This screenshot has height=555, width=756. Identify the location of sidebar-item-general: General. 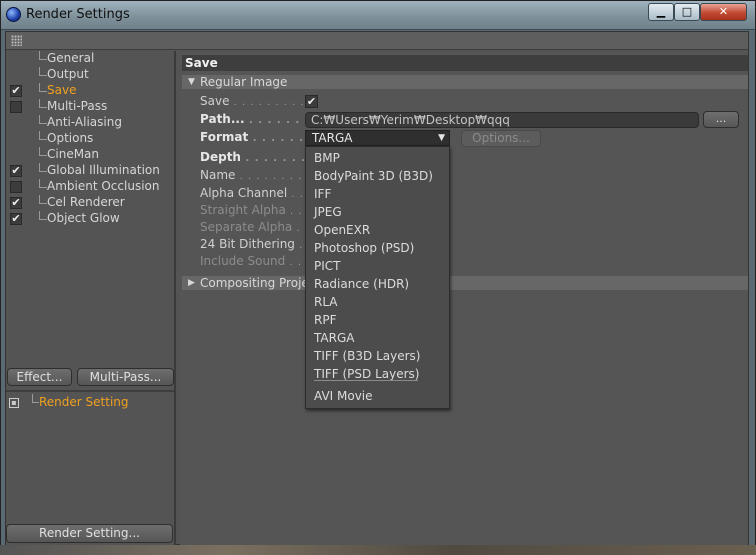
(90, 59).